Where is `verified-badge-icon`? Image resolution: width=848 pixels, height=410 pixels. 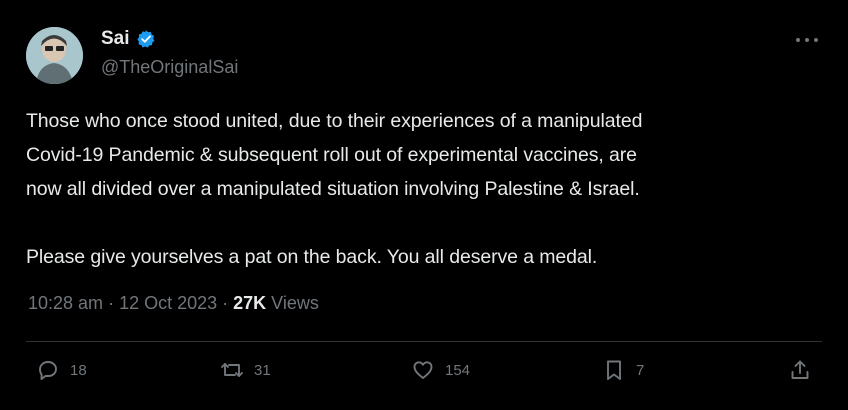 verified-badge-icon is located at coordinates (146, 39).